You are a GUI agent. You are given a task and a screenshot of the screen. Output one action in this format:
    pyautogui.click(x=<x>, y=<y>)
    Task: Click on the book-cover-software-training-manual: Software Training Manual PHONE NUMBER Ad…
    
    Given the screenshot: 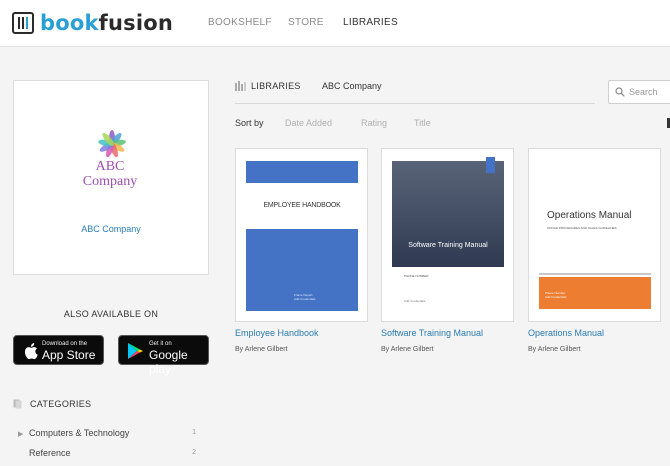 What is the action you would take?
    pyautogui.click(x=447, y=235)
    